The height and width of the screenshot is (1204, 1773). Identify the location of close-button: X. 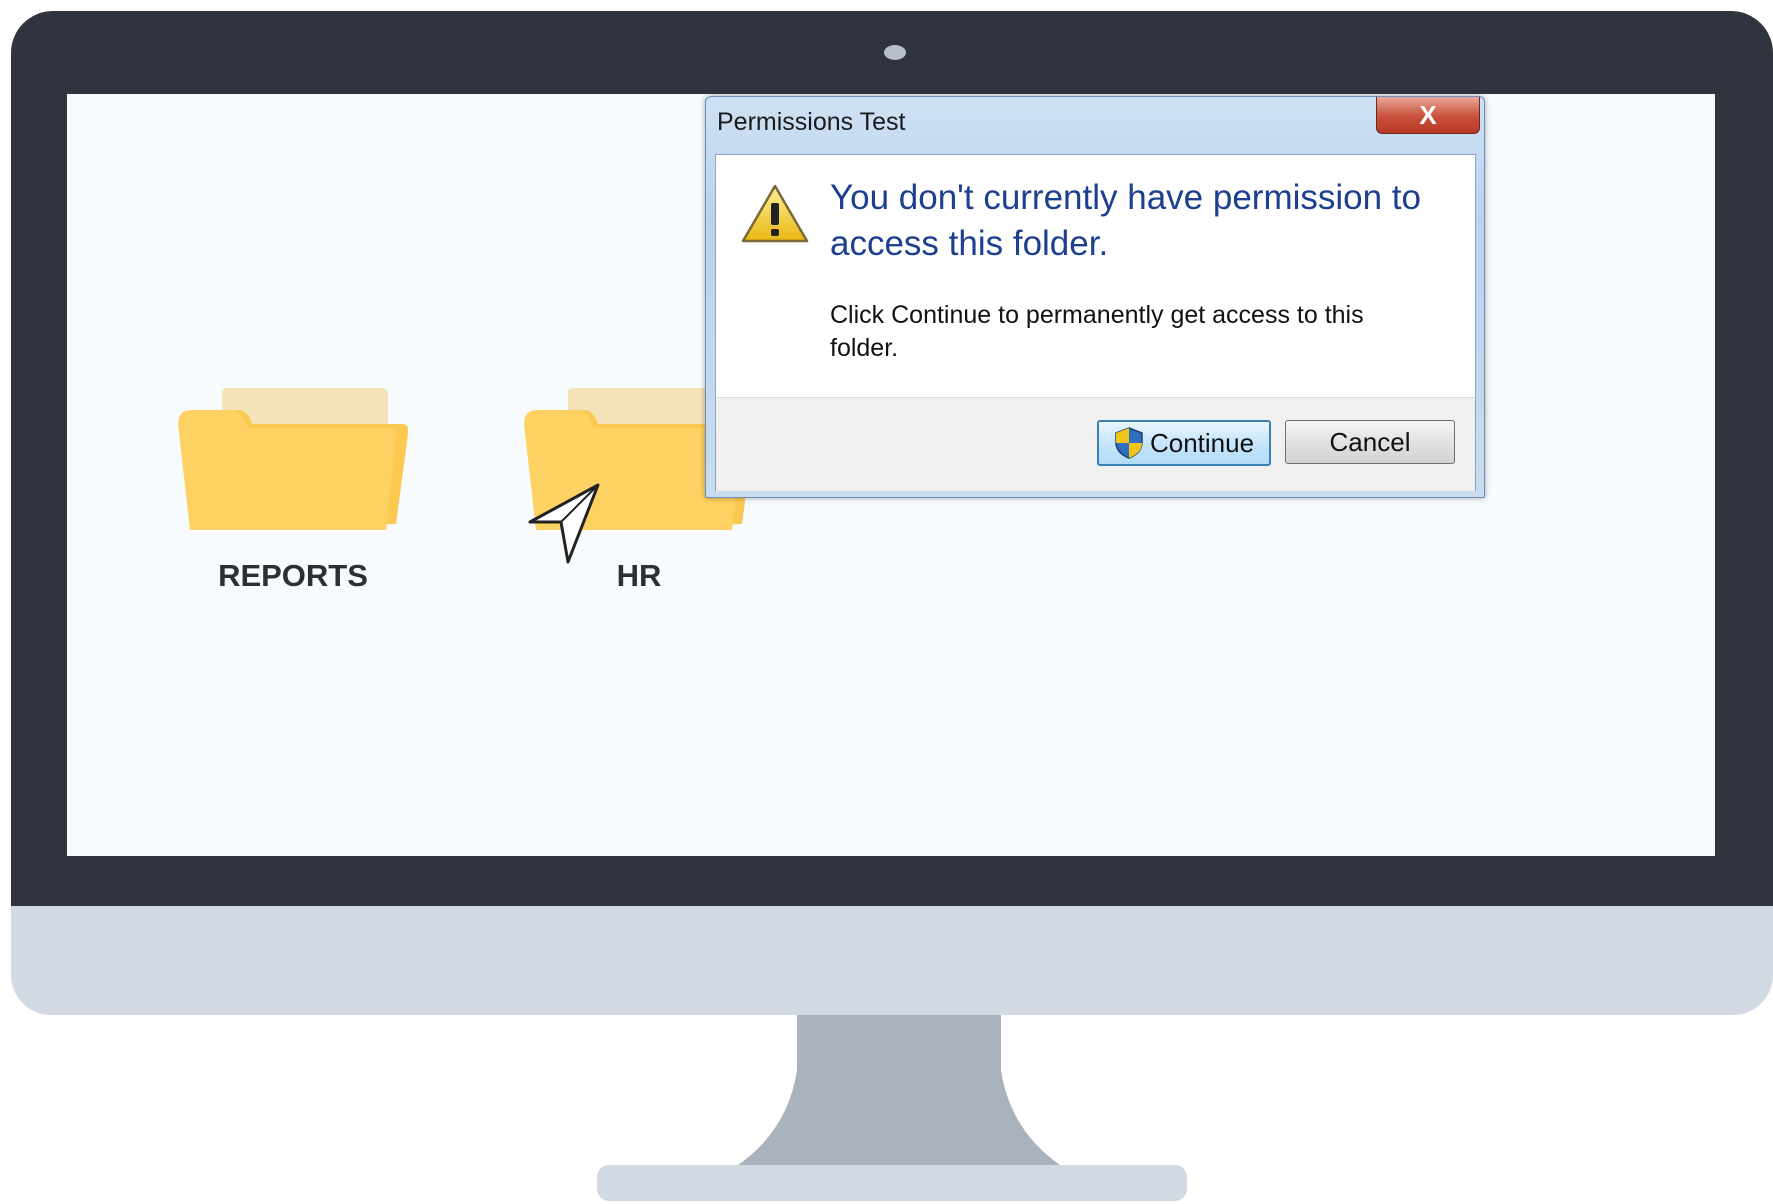
(1428, 115).